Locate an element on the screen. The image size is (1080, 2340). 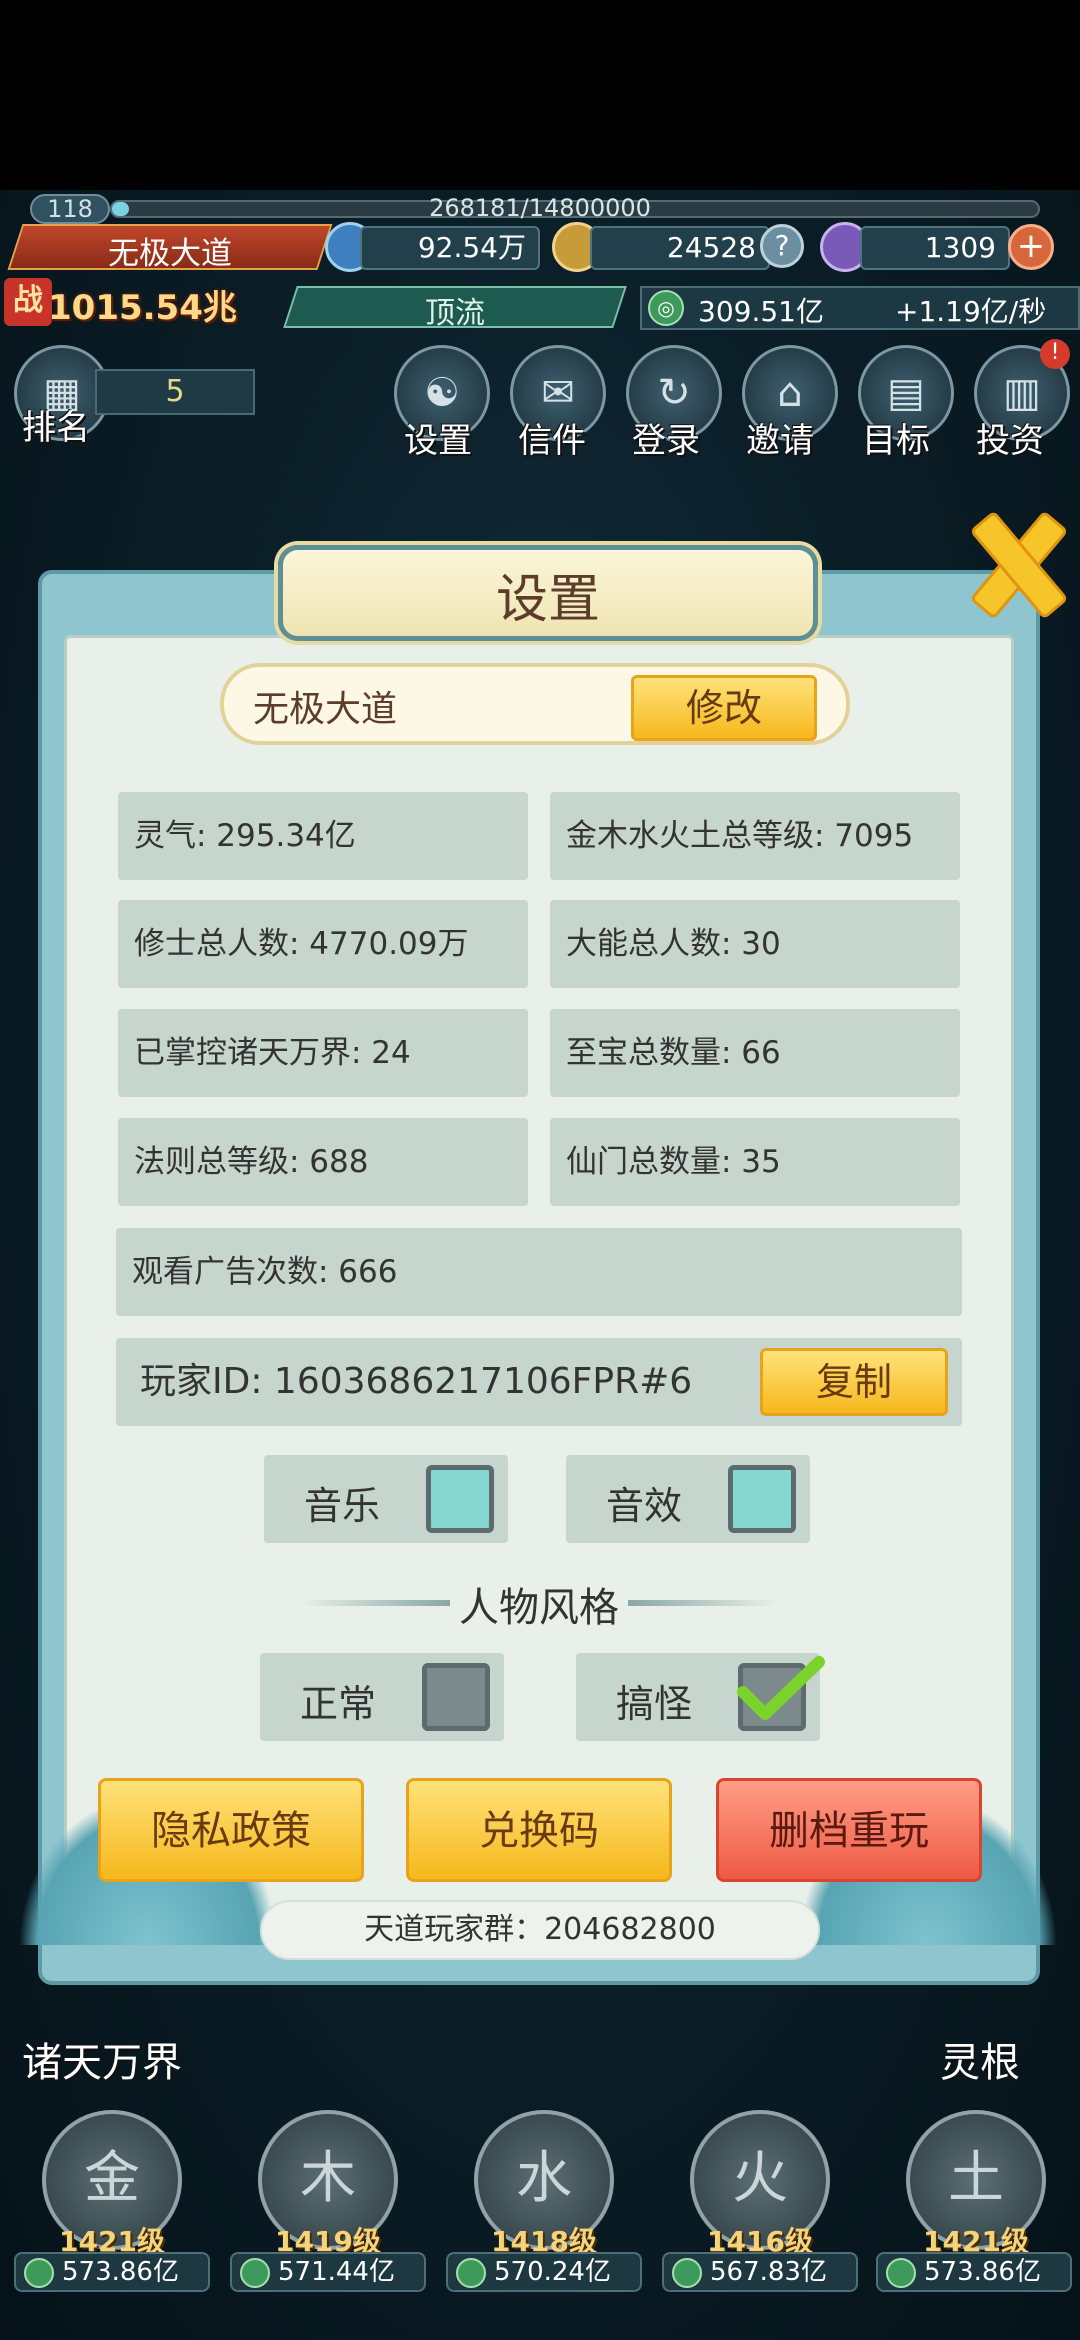
music-label: 音乐 is located at coordinates (342, 1506).